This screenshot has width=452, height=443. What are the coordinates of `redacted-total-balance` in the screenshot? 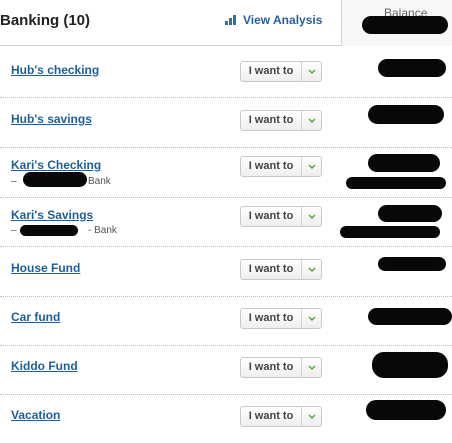 It's located at (405, 25).